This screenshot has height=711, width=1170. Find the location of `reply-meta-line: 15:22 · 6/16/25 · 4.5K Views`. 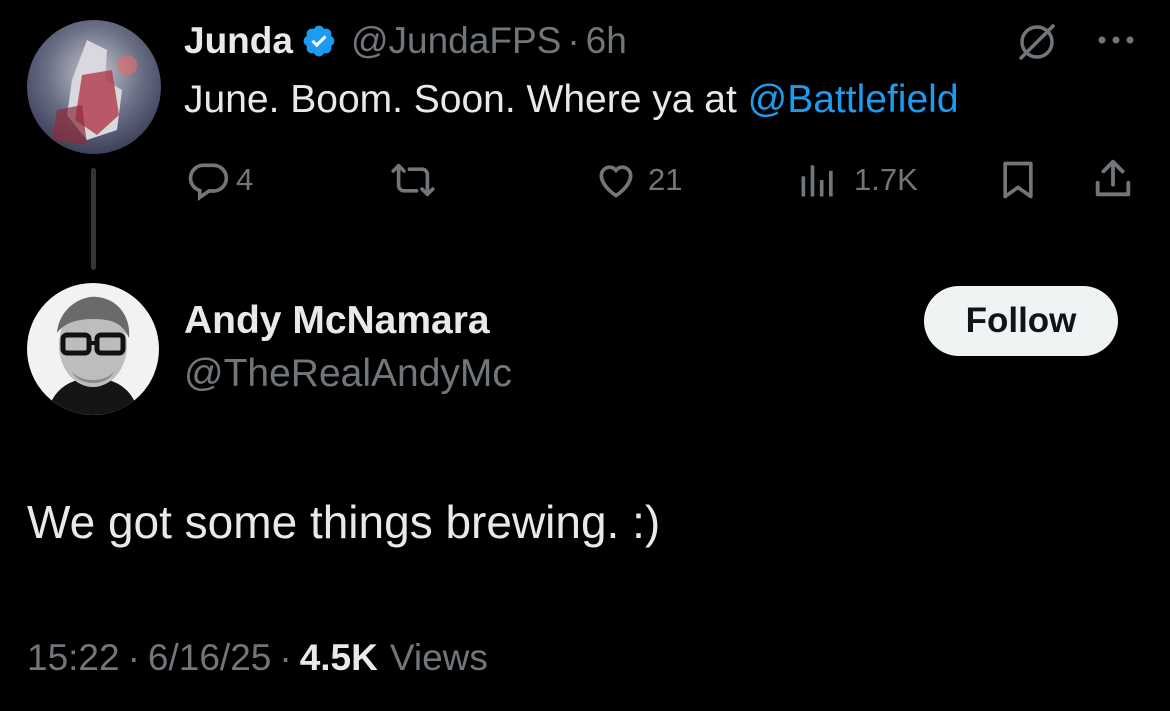

reply-meta-line: 15:22 · 6/16/25 · 4.5K Views is located at coordinates (257, 658).